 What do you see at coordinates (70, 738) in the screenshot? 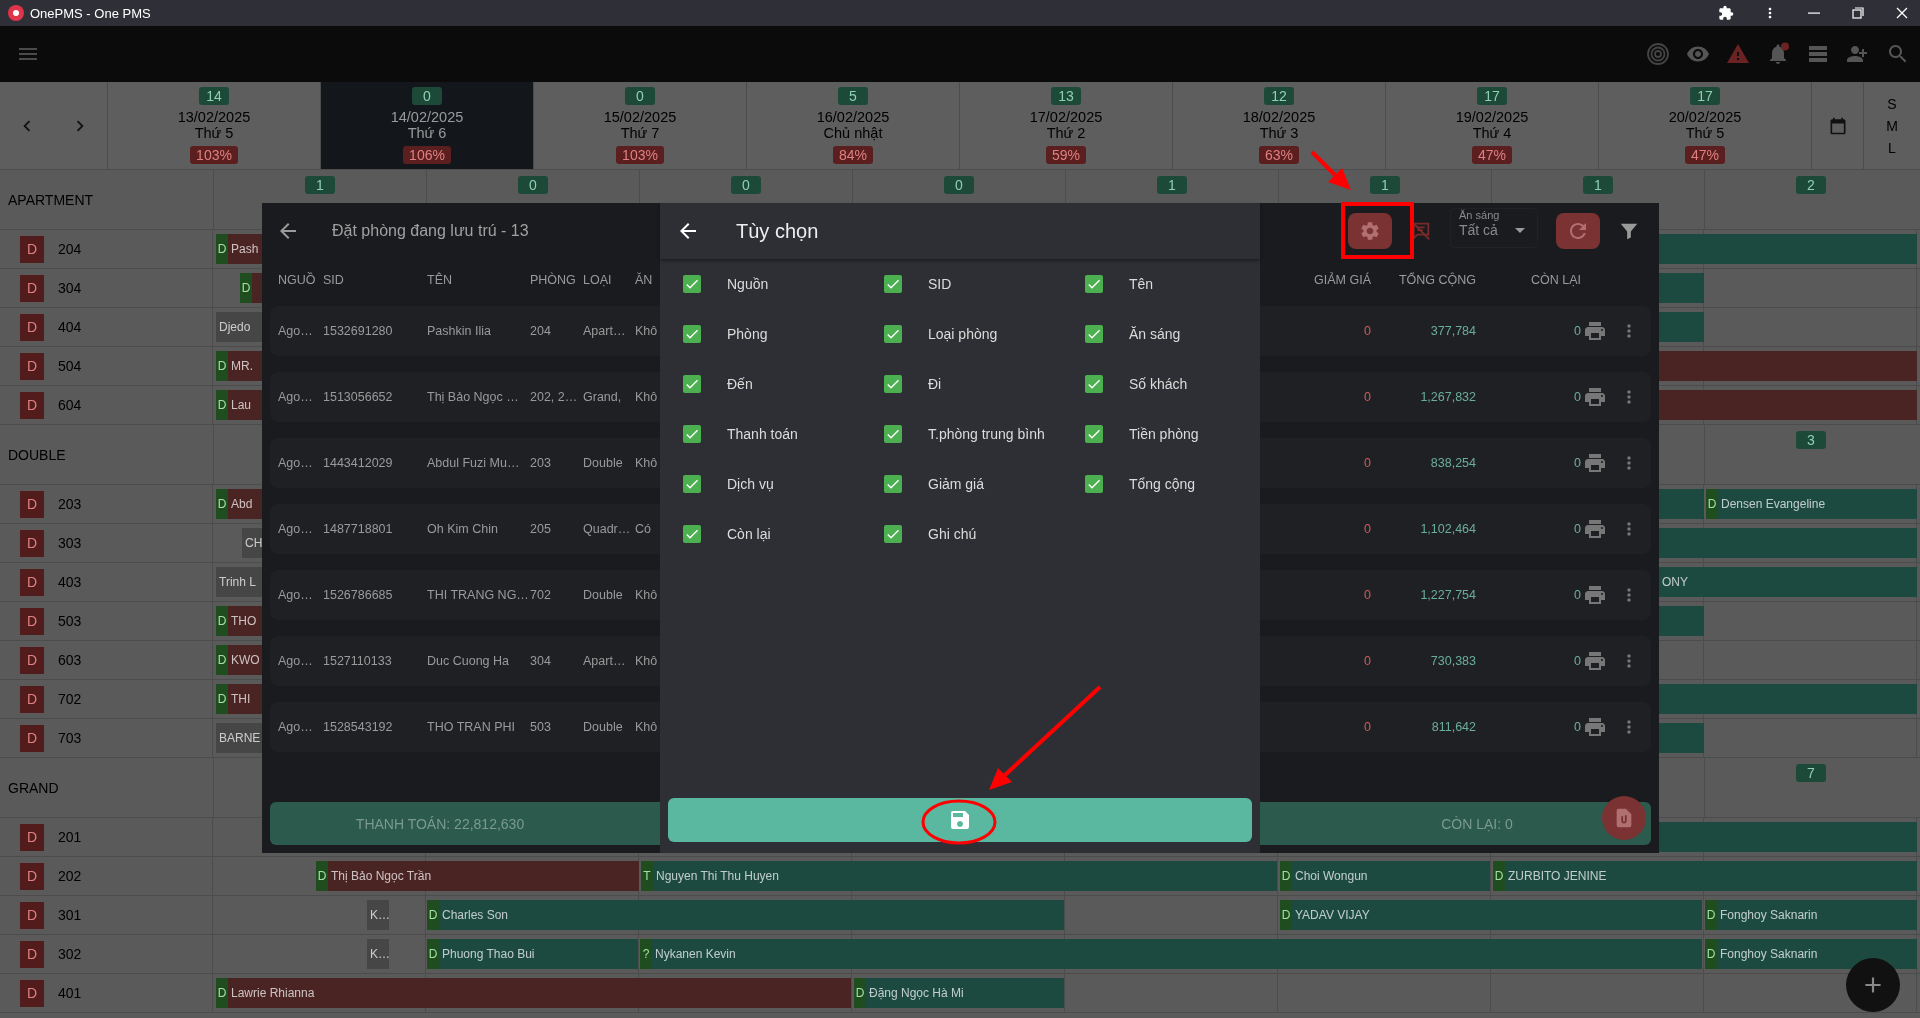
I see `room-number: 703` at bounding box center [70, 738].